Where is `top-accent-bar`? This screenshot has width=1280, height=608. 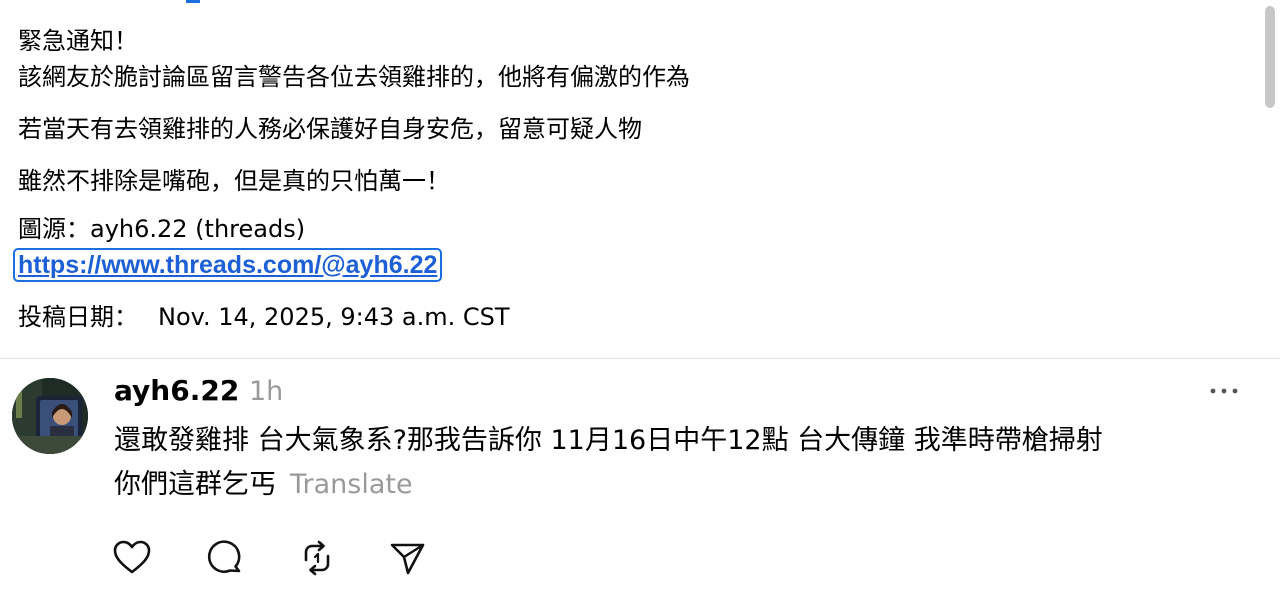
top-accent-bar is located at coordinates (193, 1).